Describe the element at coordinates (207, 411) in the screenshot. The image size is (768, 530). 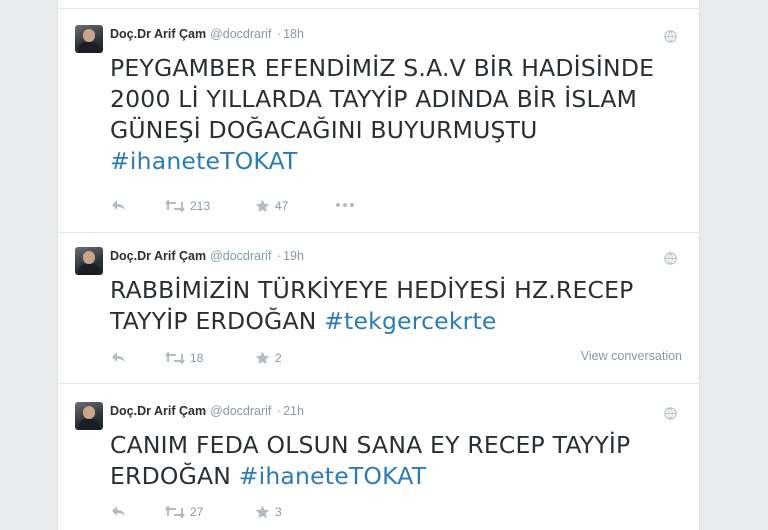
I see `tweet-header: Doç.Dr Arif Çam @docdrarif · 21h` at that location.